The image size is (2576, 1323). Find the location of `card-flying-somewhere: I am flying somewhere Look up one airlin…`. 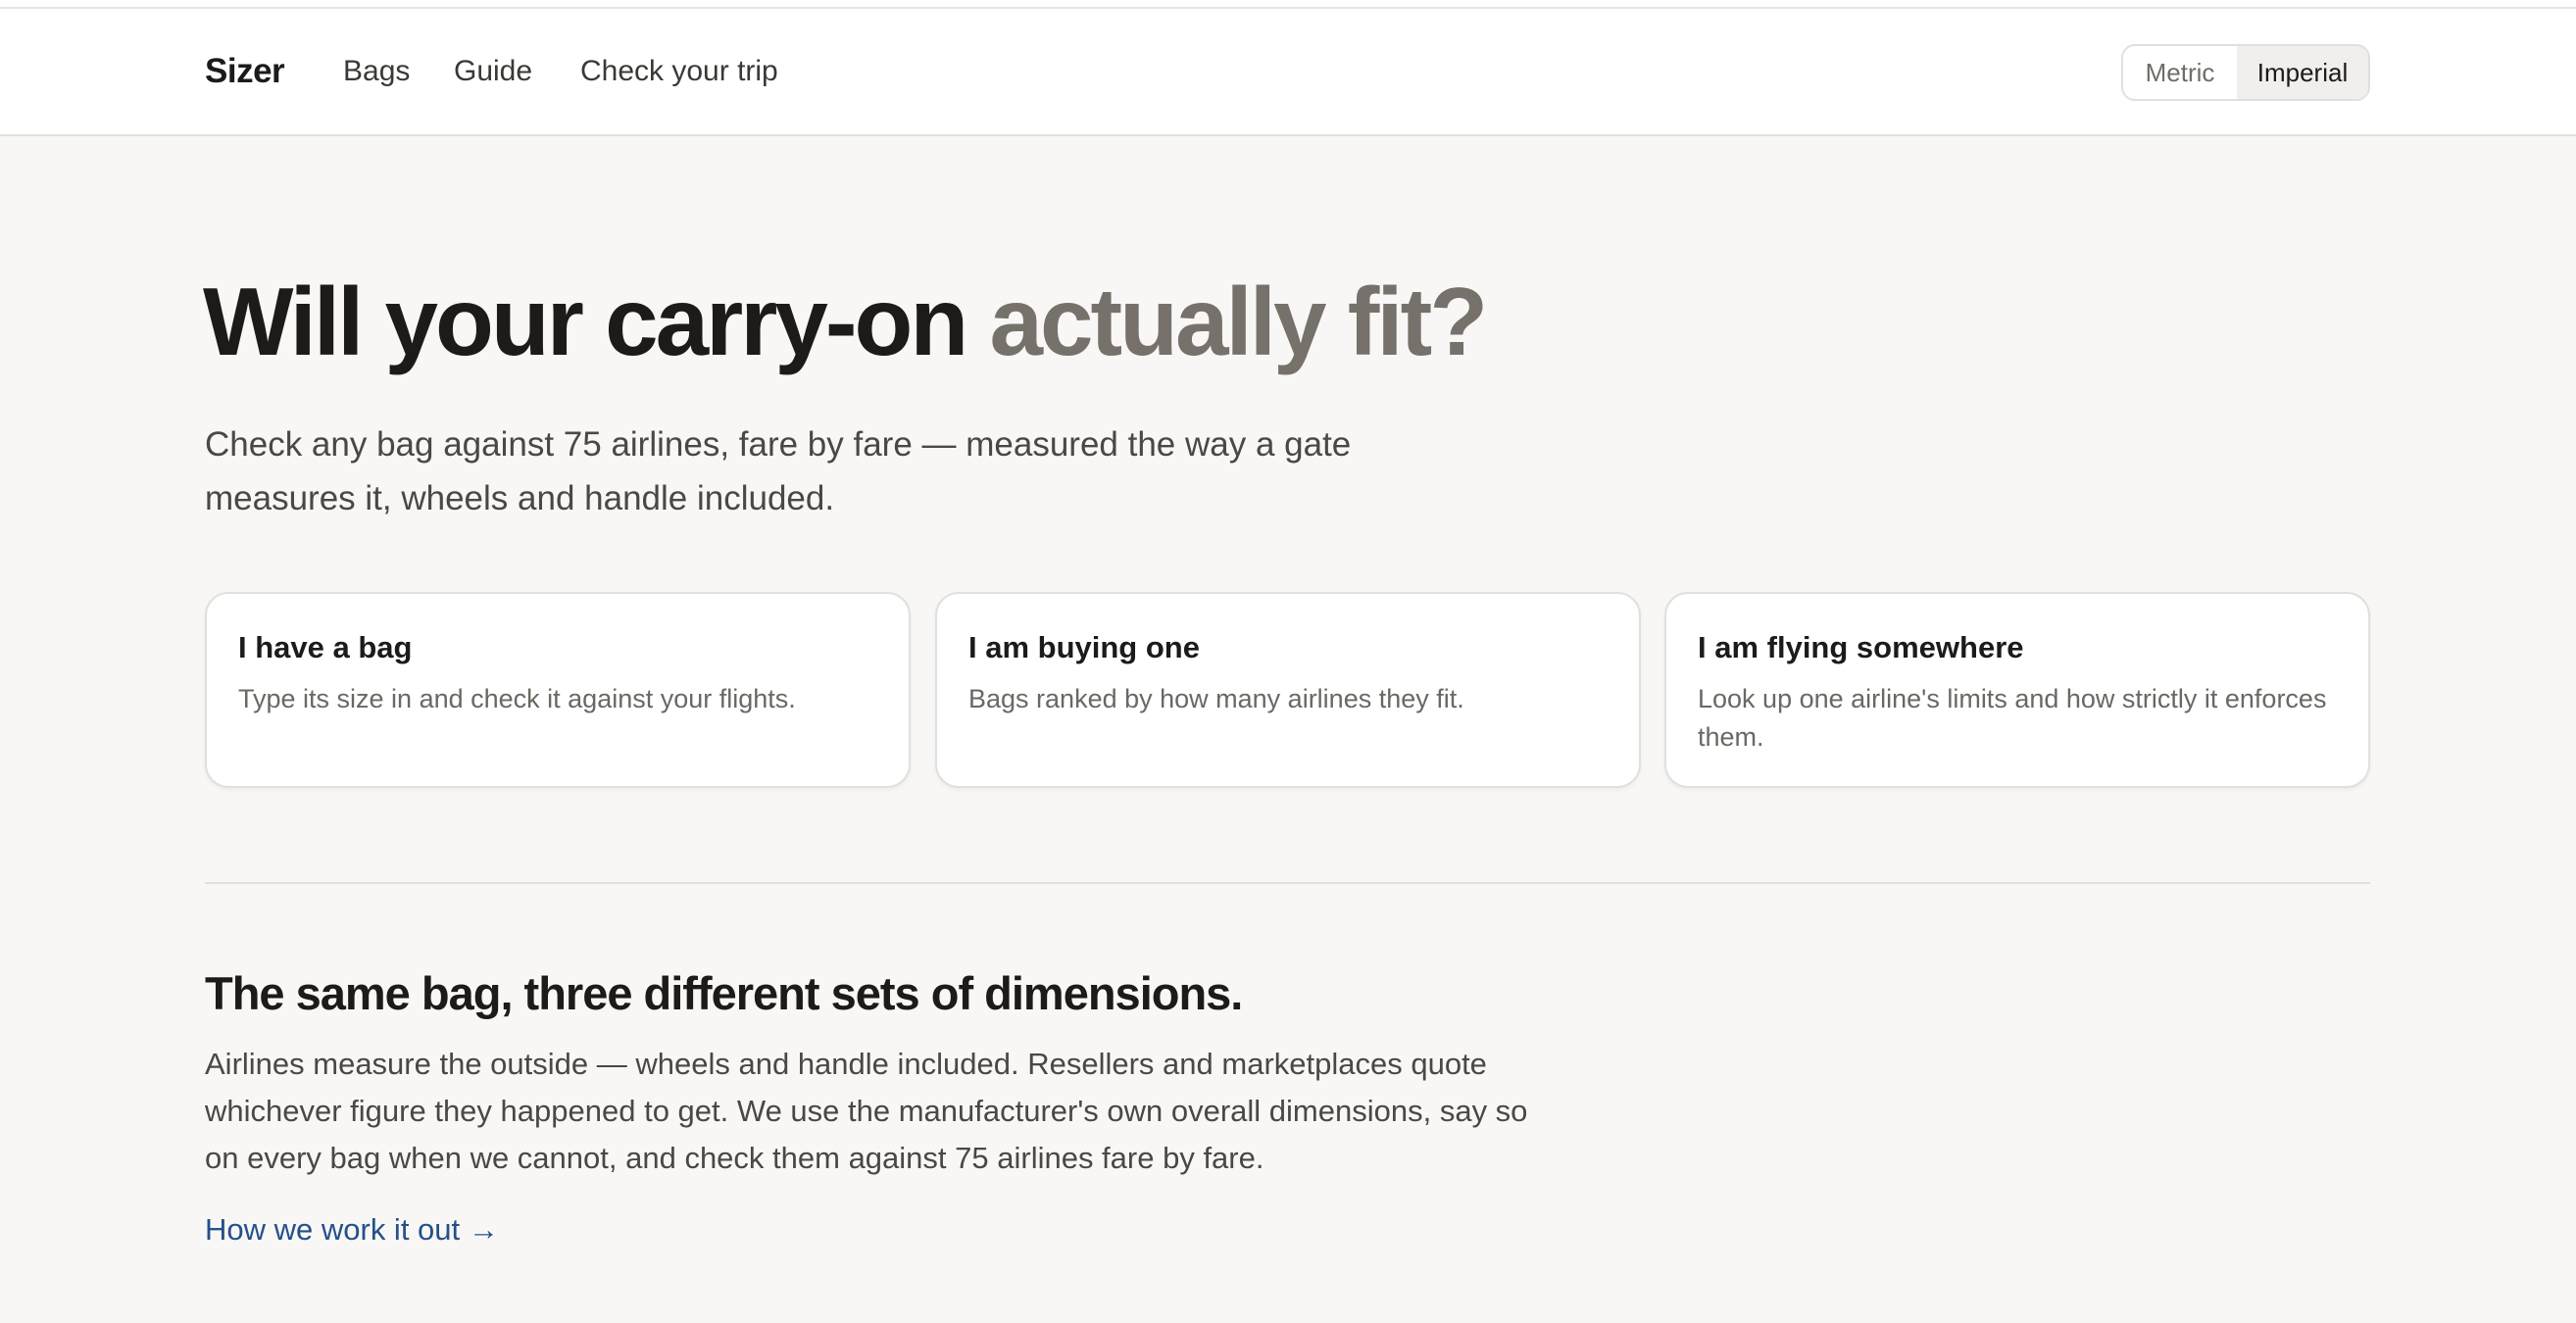

card-flying-somewhere: I am flying somewhere Look up one airlin… is located at coordinates (2017, 690).